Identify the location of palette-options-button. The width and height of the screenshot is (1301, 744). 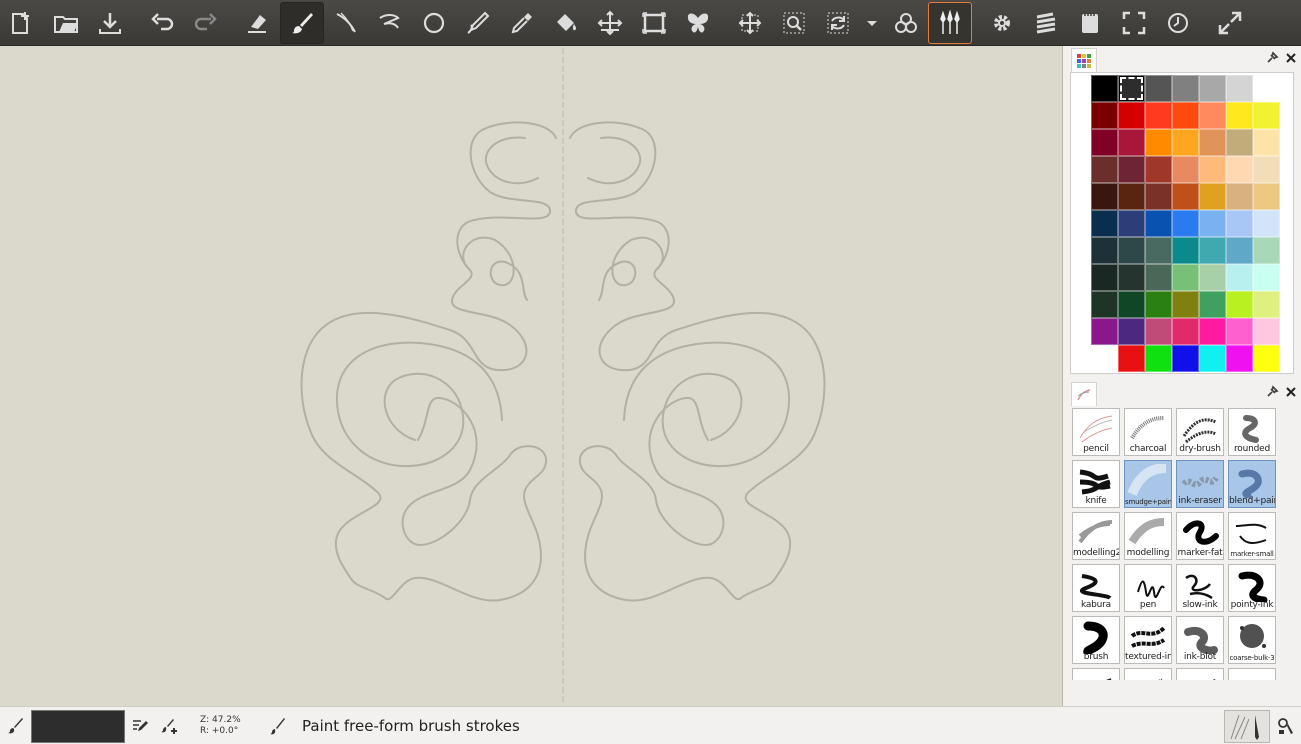
(1272, 58).